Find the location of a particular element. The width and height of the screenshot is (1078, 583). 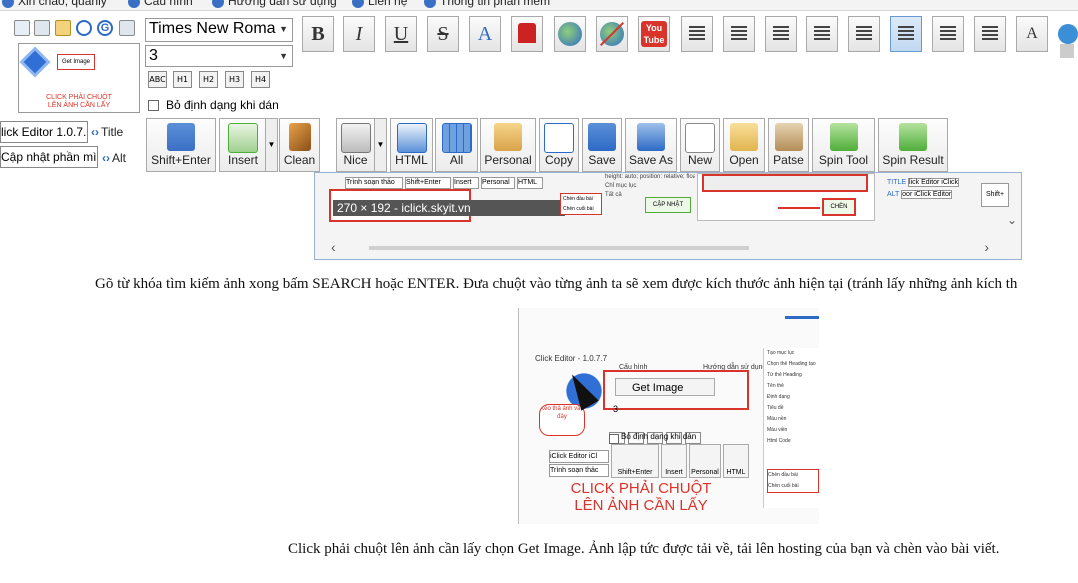

shot1-editor-field: Trình soạn thảo is located at coordinates (374, 183).